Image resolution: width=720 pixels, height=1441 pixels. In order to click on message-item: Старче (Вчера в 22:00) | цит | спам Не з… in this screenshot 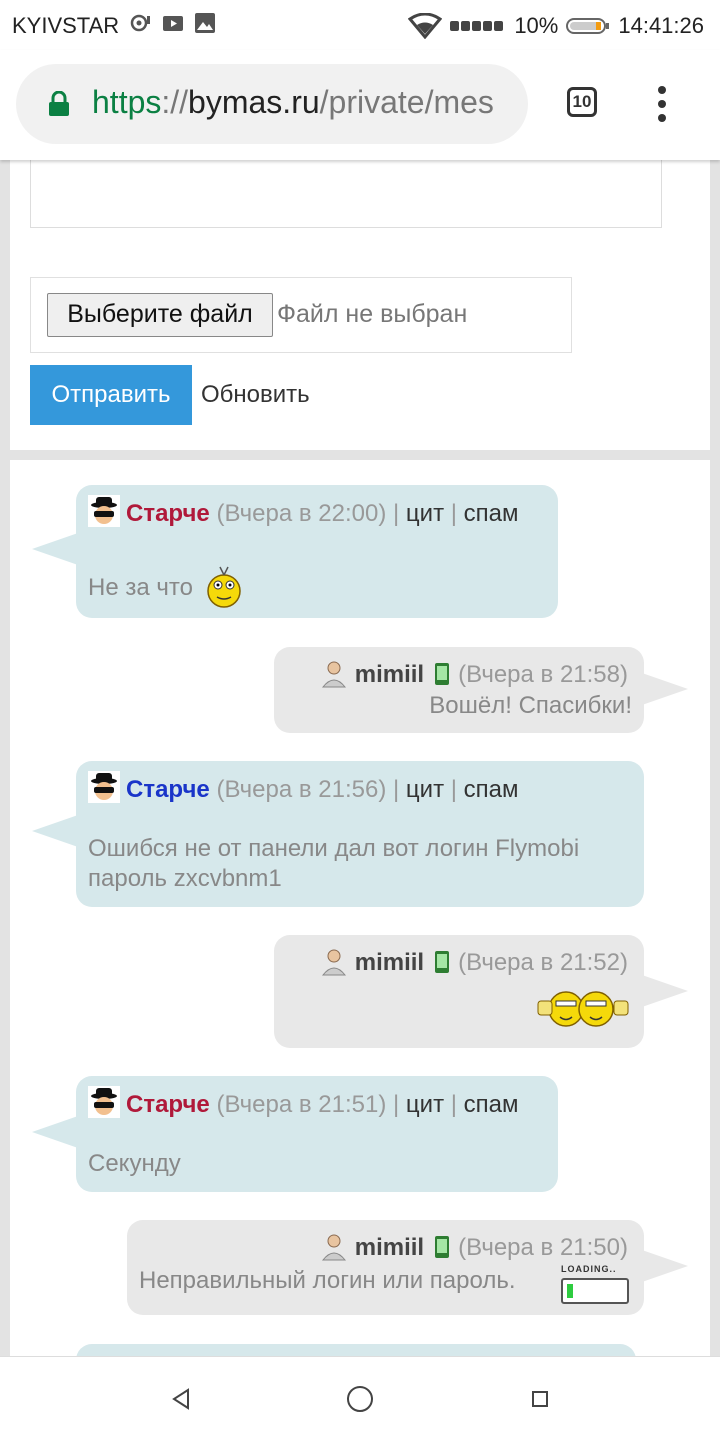, I will do `click(295, 551)`.